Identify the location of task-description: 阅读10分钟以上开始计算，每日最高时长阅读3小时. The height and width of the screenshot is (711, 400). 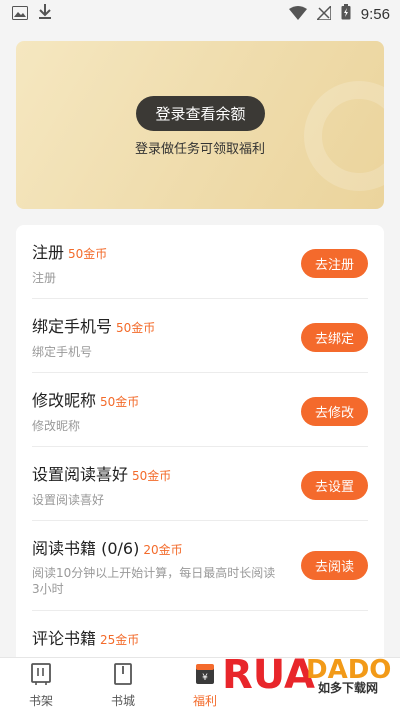
(154, 581).